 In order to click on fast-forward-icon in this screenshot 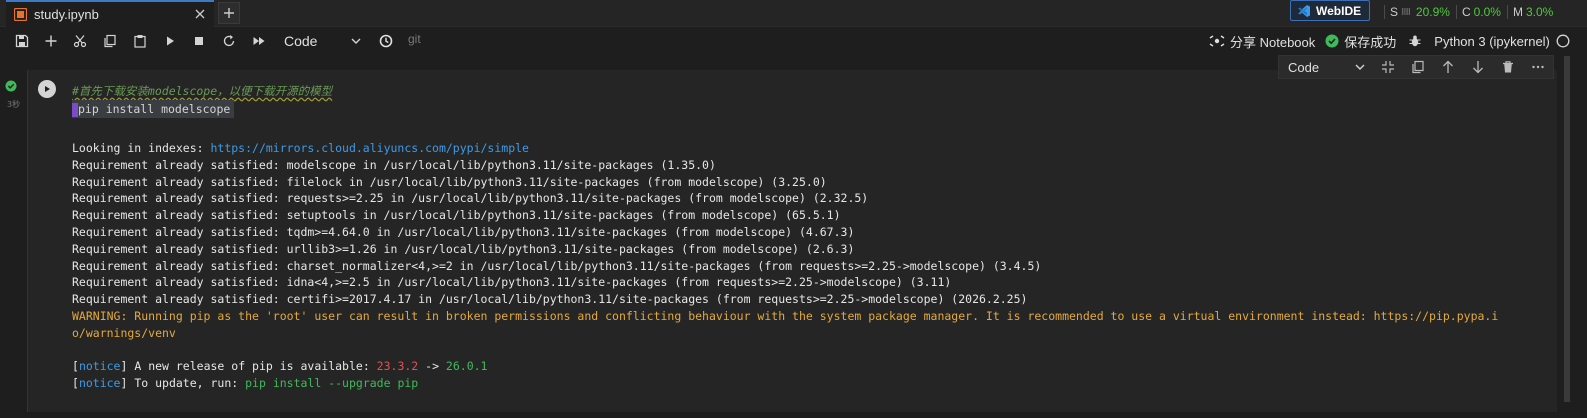, I will do `click(259, 41)`.